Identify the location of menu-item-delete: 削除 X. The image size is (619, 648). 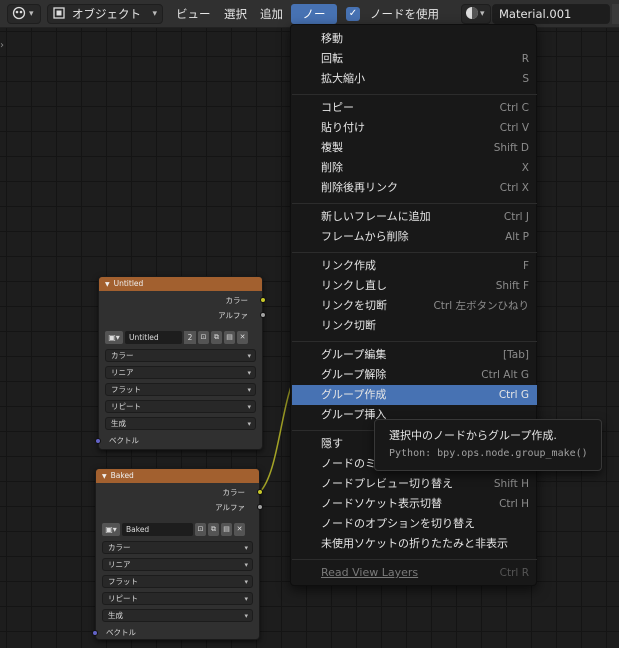
(414, 168).